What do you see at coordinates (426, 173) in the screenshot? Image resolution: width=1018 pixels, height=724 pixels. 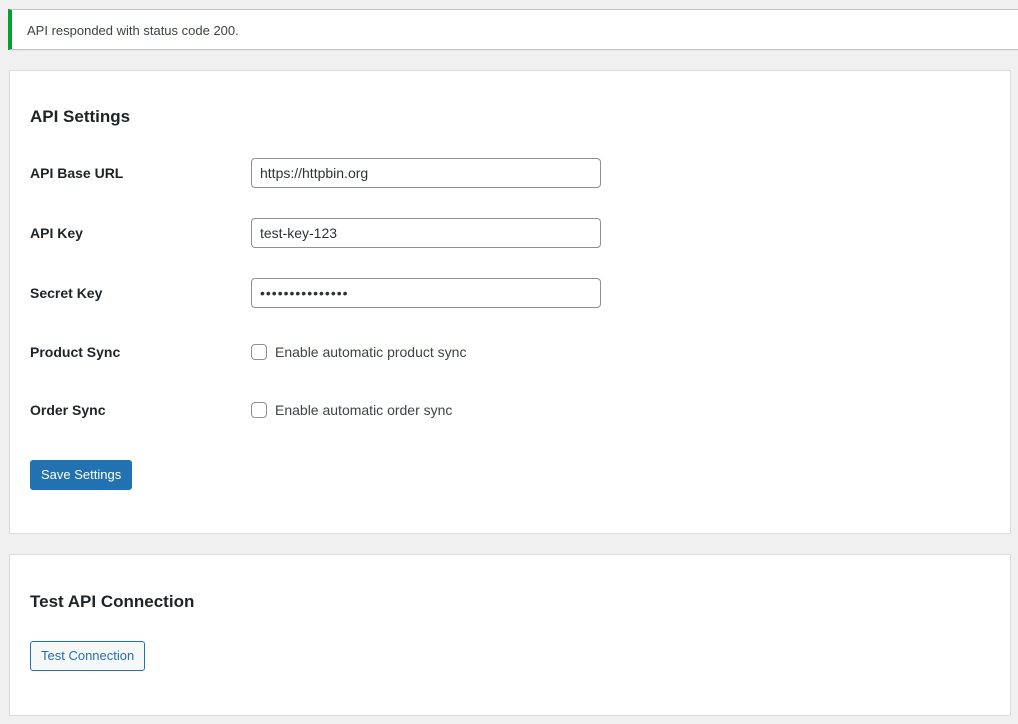 I see `api-base-url-input` at bounding box center [426, 173].